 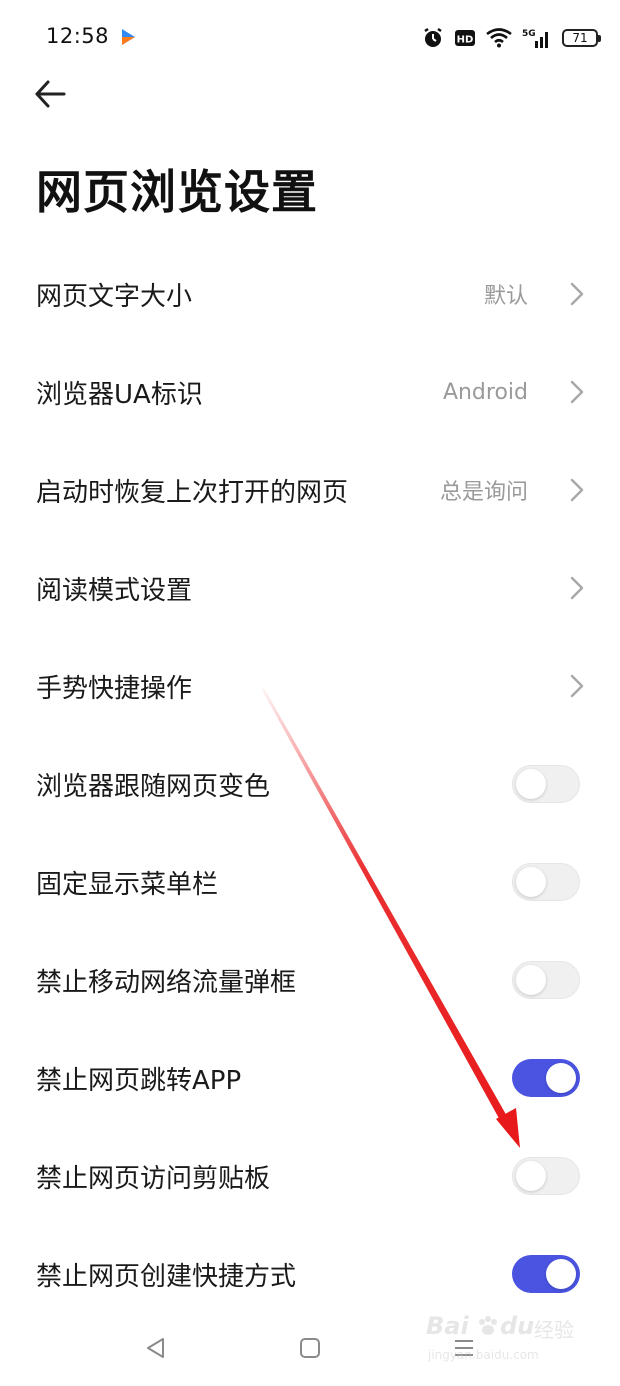 What do you see at coordinates (310, 37) in the screenshot?
I see `status-bar: 12:58 HD 5G 71` at bounding box center [310, 37].